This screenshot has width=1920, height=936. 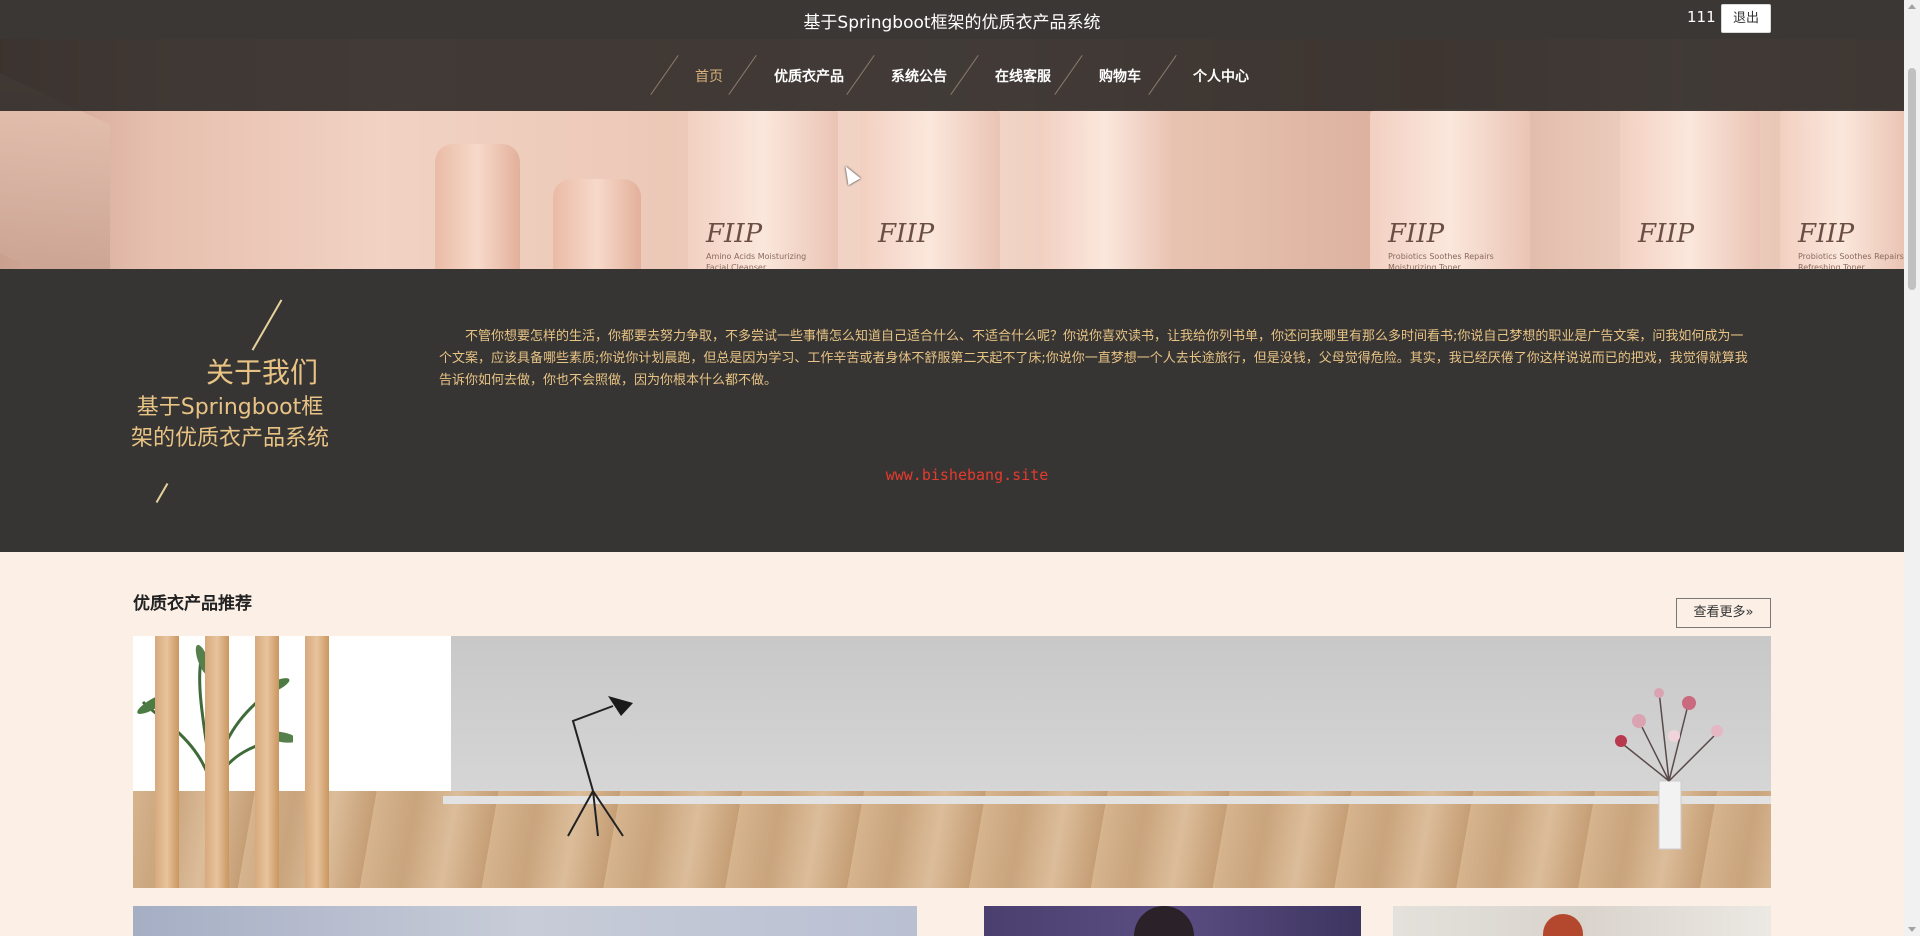 I want to click on tube-text: Amino Acids Moisturizing Facial Cleanser, so click(x=756, y=260).